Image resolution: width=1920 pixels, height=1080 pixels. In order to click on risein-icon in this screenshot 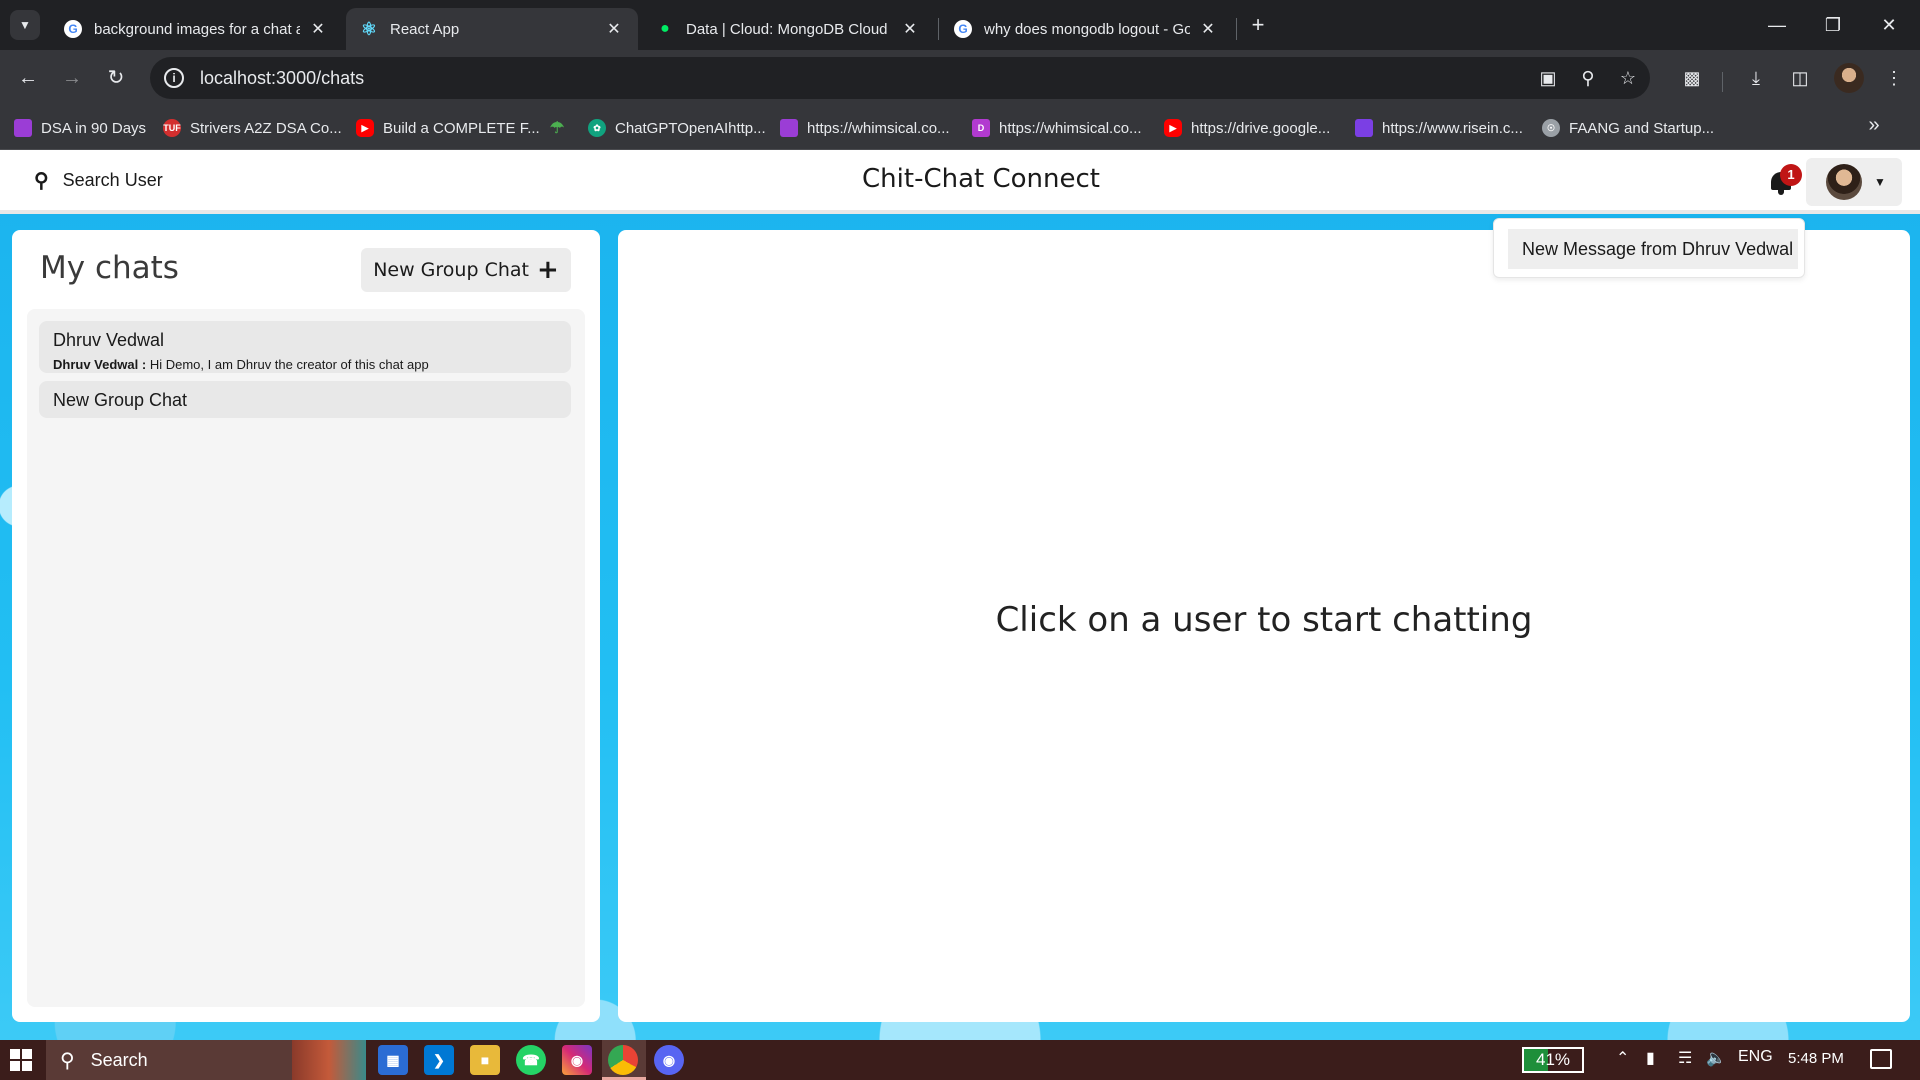, I will do `click(1364, 128)`.